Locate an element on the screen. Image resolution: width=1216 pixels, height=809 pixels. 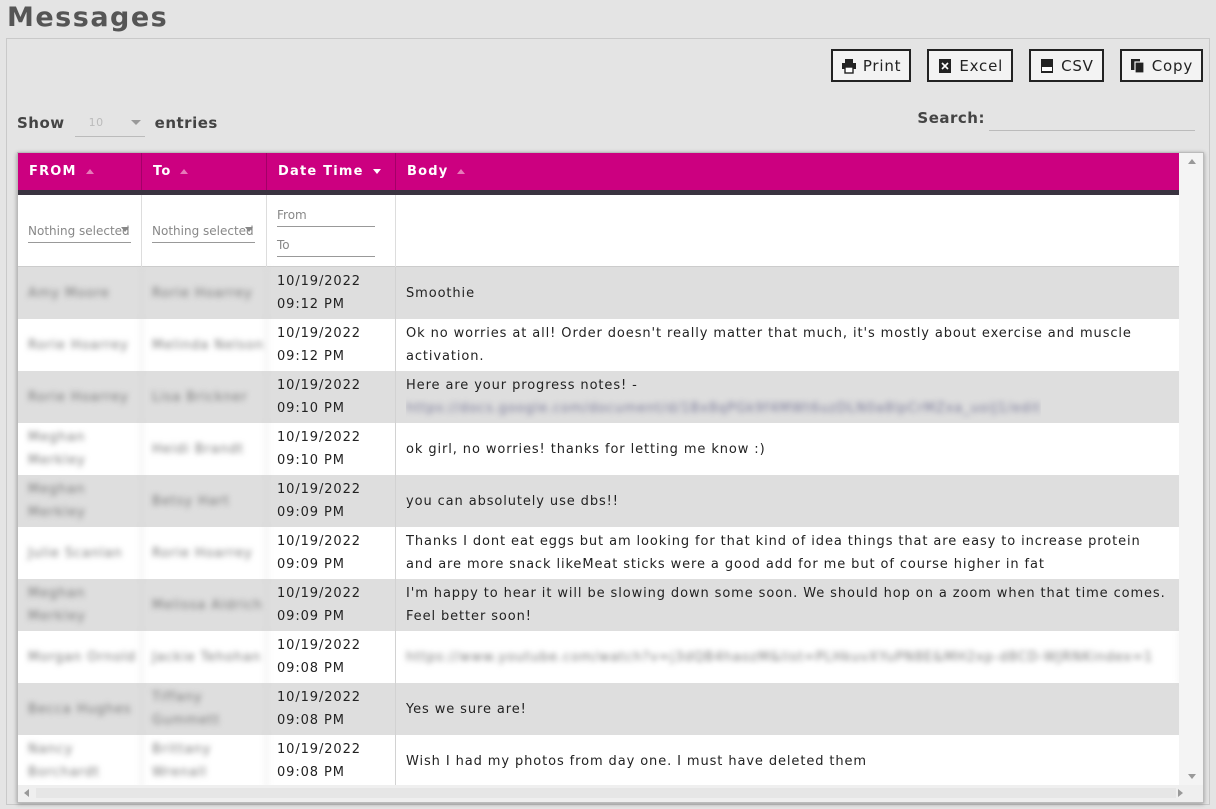
csv-button: CSV is located at coordinates (1066, 65).